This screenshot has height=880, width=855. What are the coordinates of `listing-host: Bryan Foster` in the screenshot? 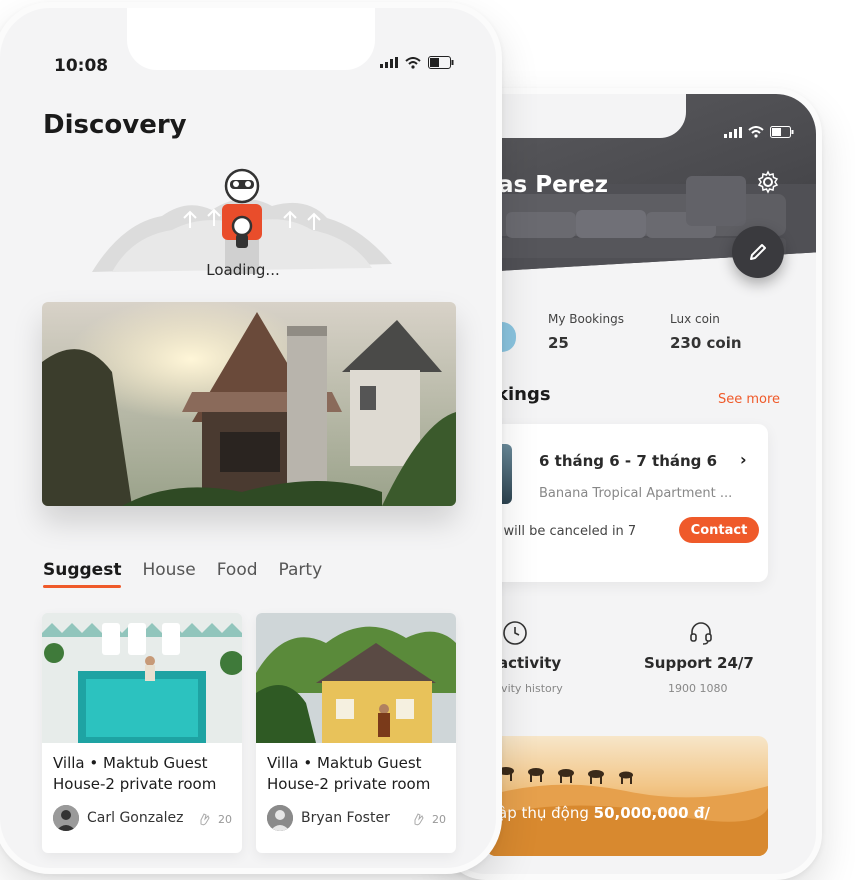 It's located at (328, 818).